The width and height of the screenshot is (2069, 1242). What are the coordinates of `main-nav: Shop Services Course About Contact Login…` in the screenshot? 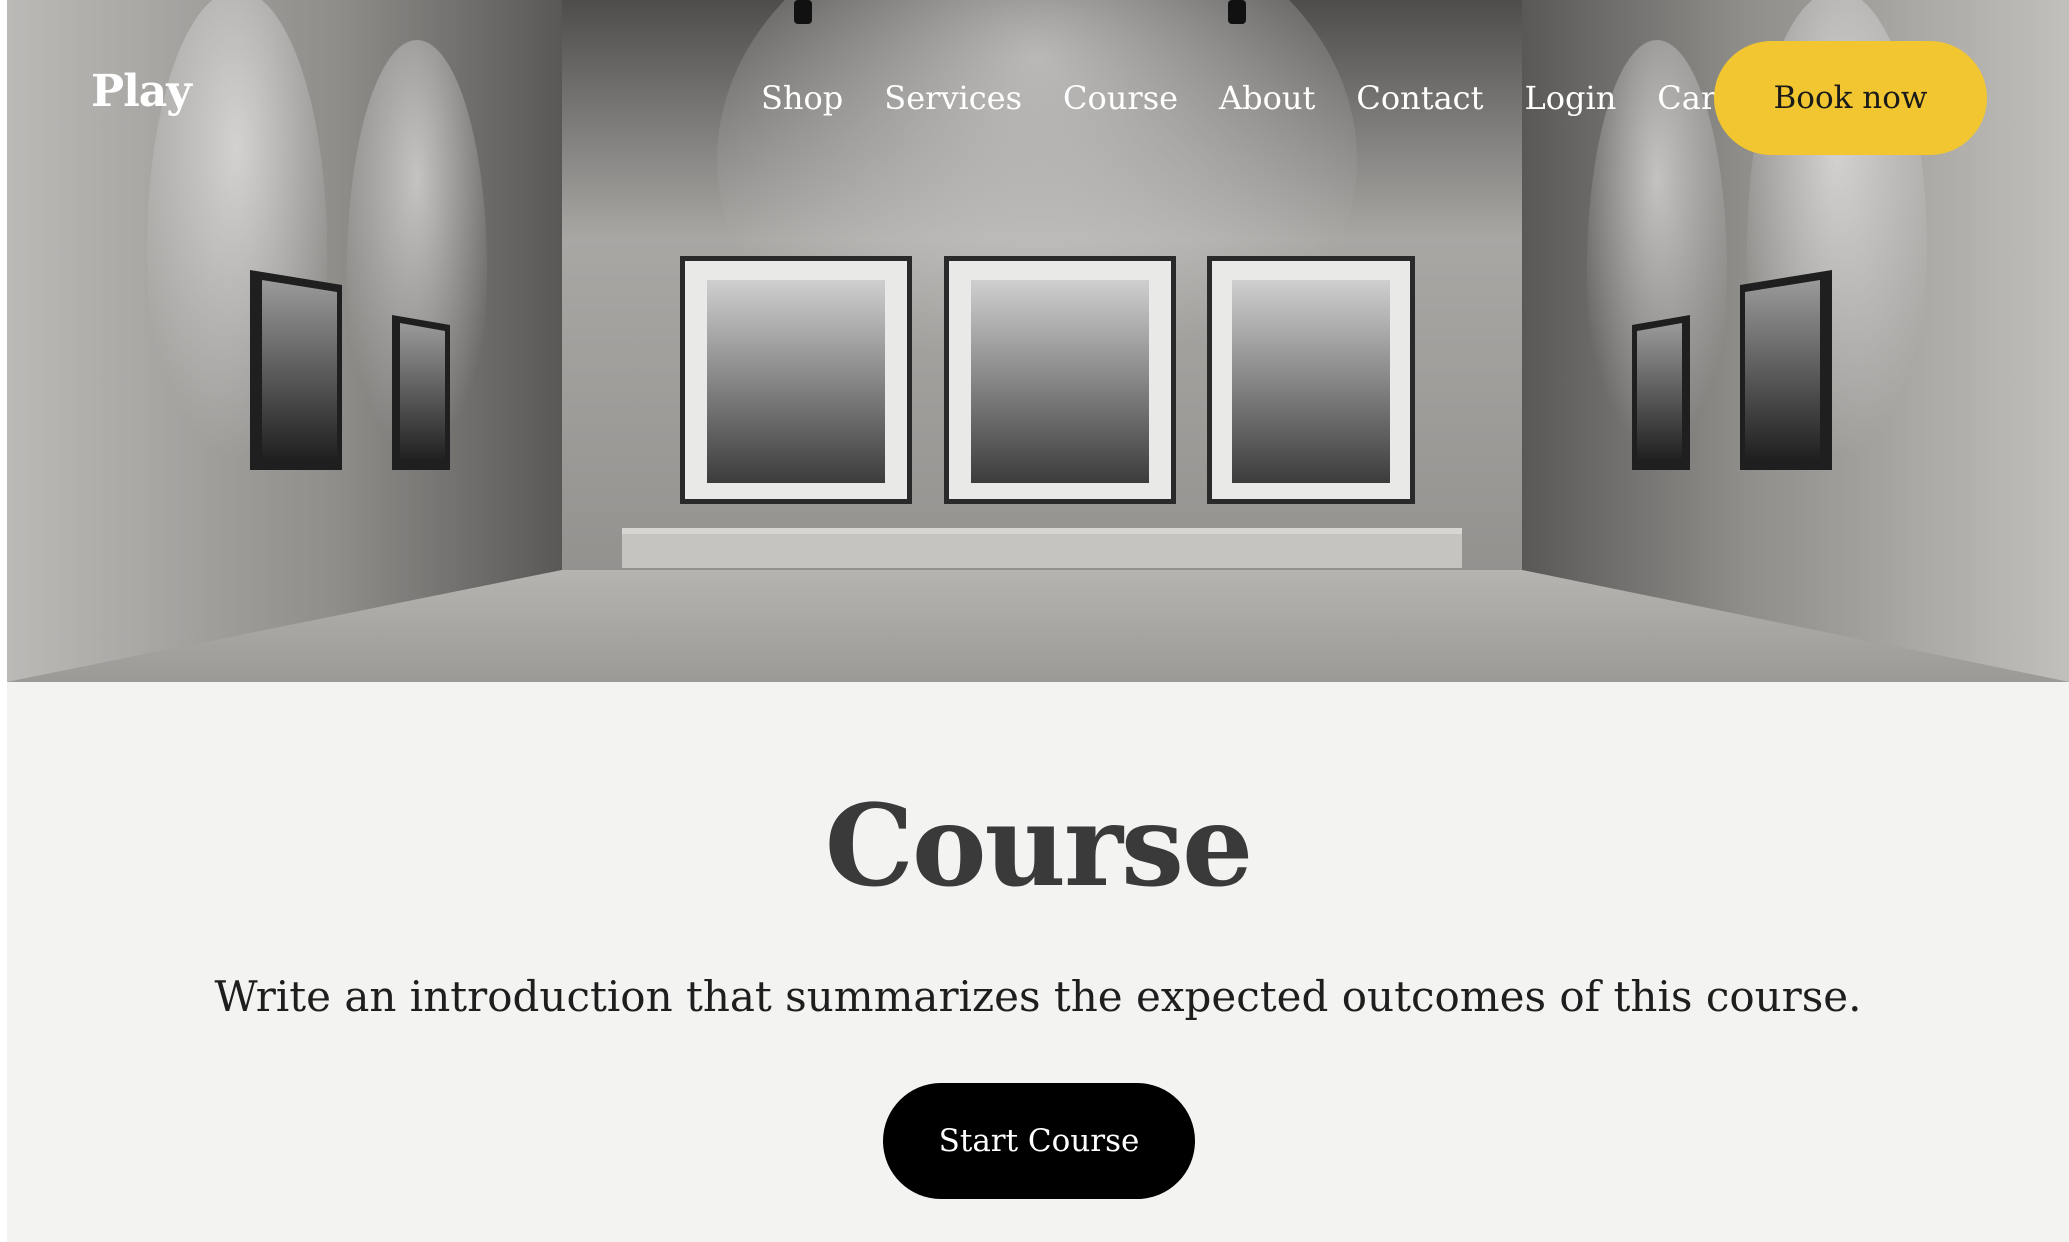 It's located at (1265, 98).